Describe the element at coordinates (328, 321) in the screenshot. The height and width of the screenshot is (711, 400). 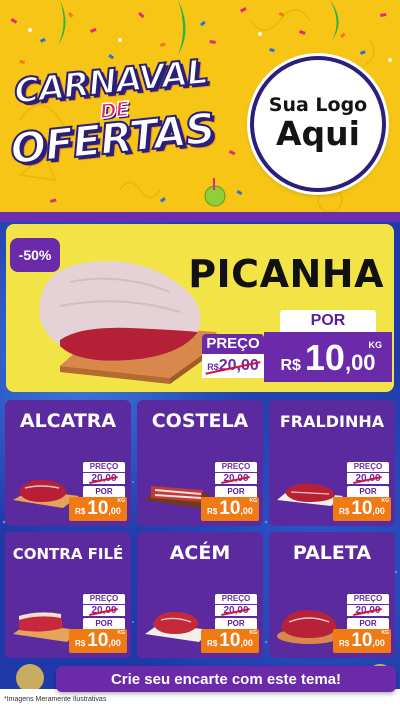
I see `featured-por-label: POR` at that location.